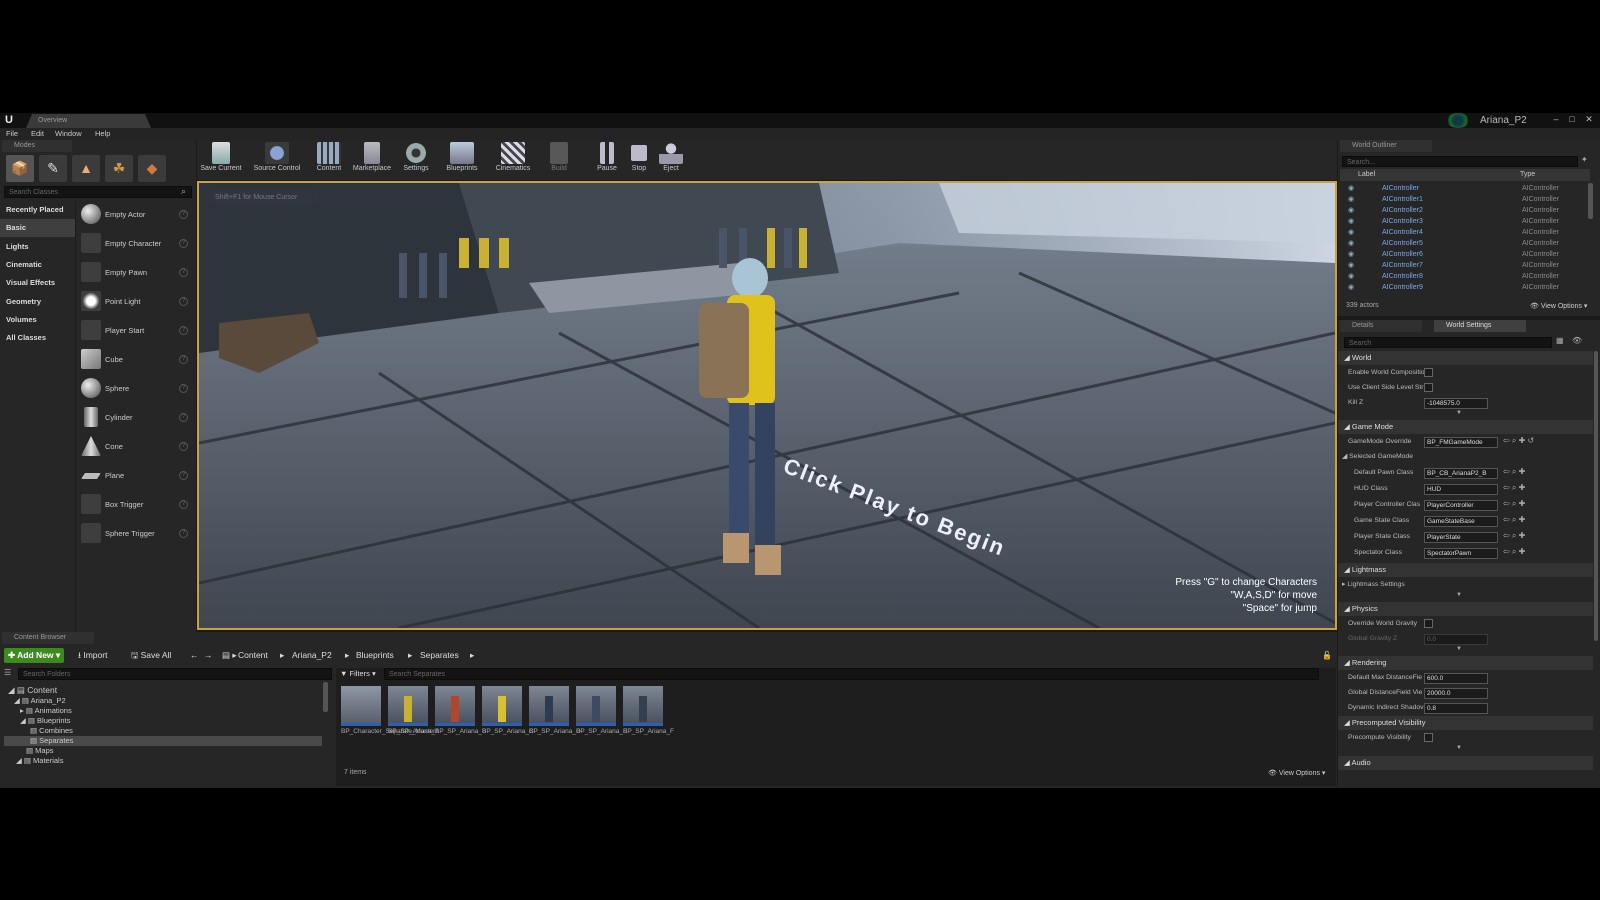  What do you see at coordinates (1560, 340) in the screenshot?
I see `property-matrix-icon: ▦` at bounding box center [1560, 340].